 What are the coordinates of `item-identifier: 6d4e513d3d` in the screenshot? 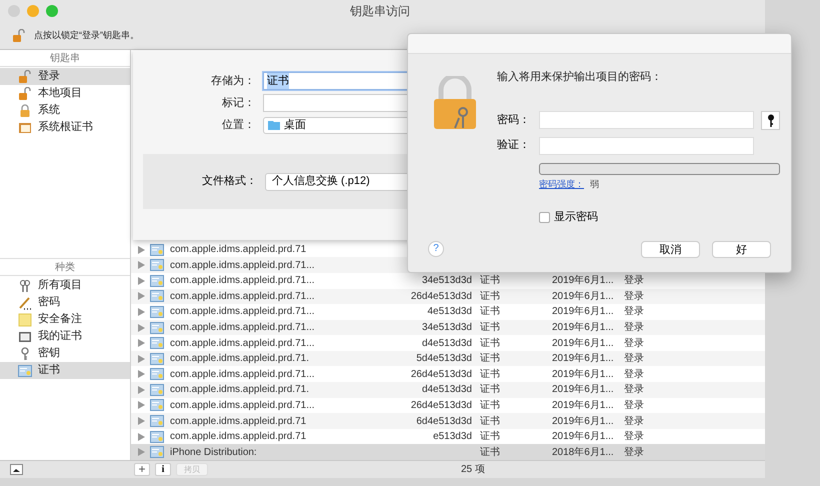 It's located at (444, 421).